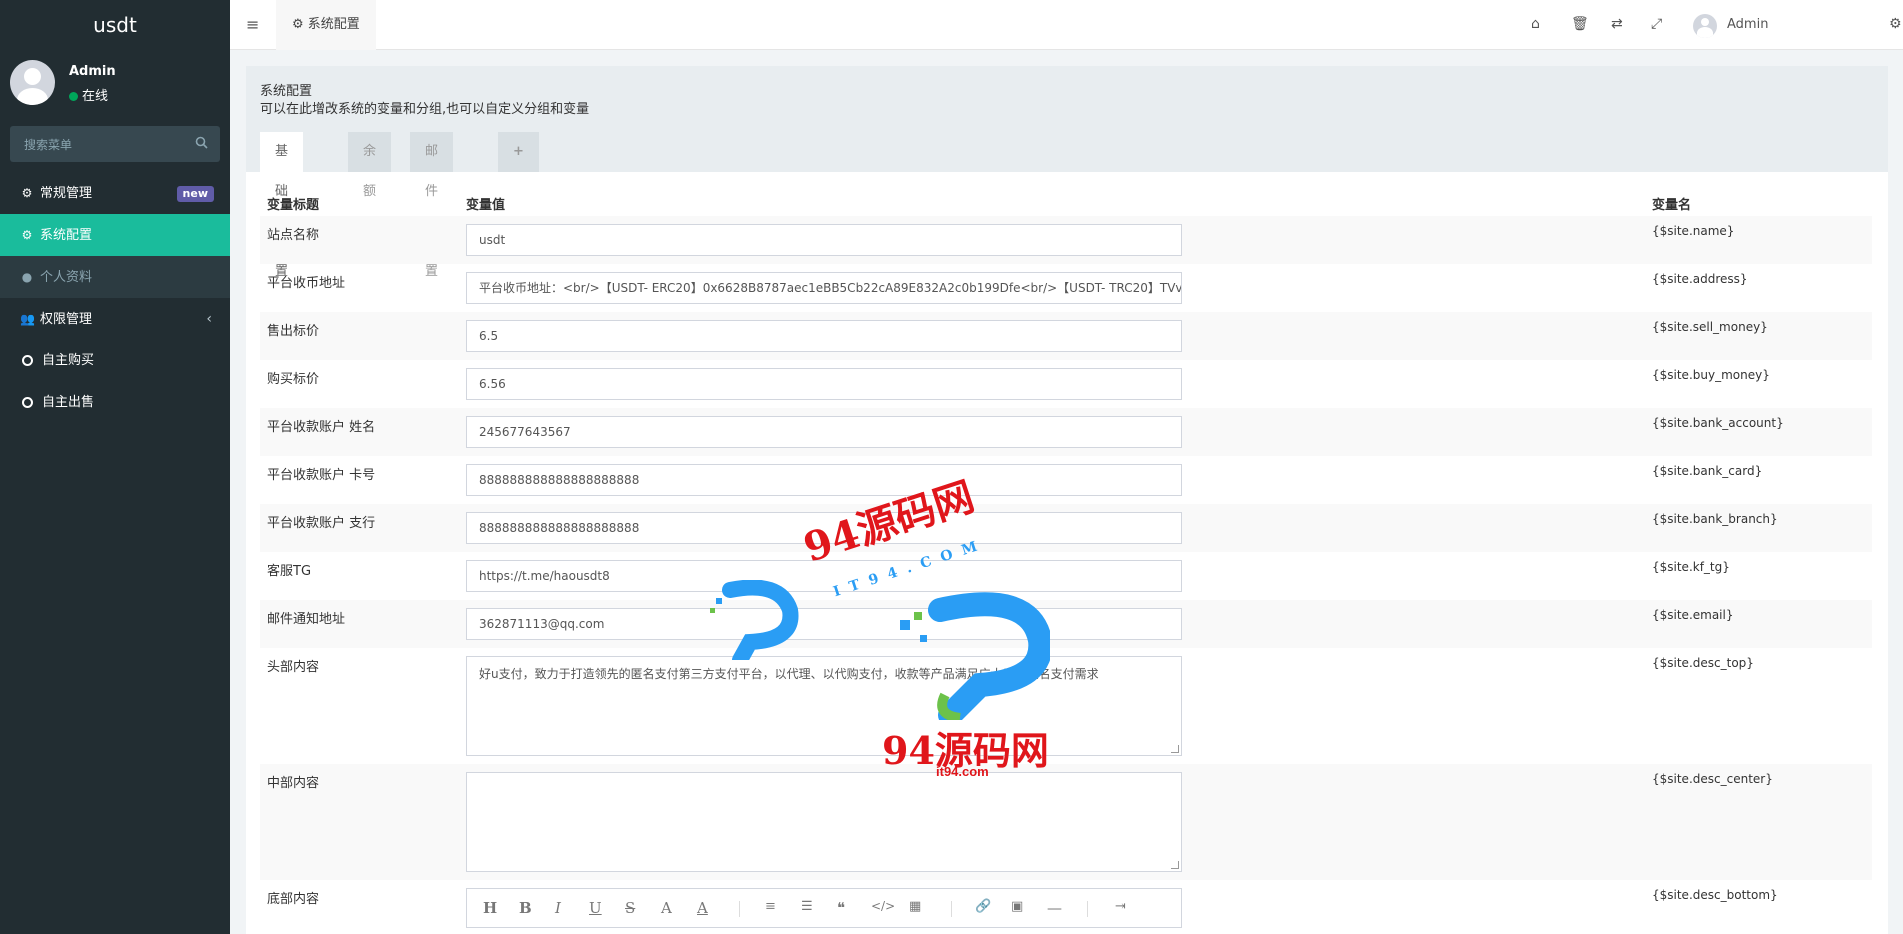 The image size is (1903, 934). Describe the element at coordinates (666, 908) in the screenshot. I see `font-color-icon: A` at that location.